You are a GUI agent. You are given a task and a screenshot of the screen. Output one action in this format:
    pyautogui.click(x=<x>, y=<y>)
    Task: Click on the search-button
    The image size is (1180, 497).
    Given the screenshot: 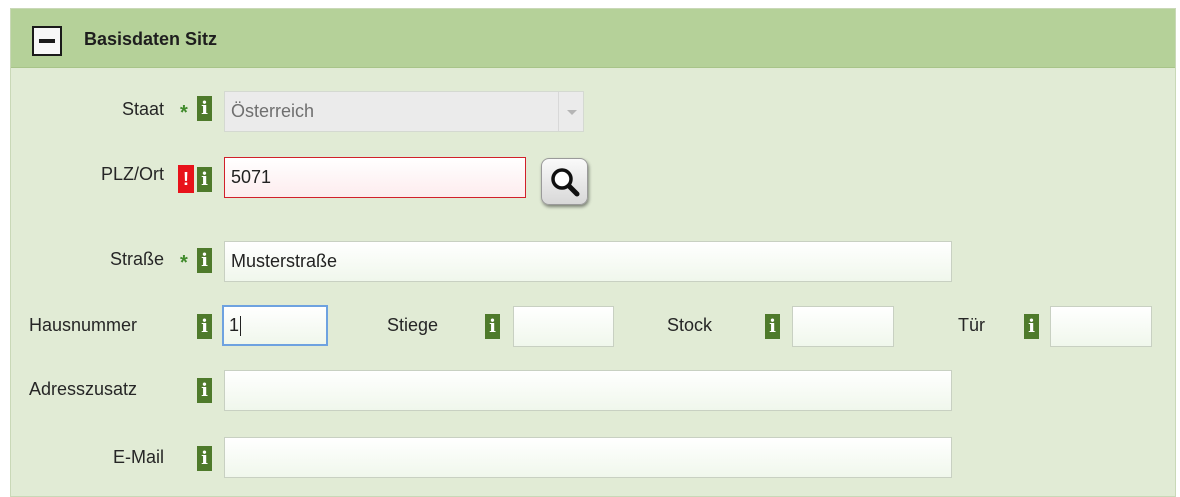 What is the action you would take?
    pyautogui.click(x=564, y=181)
    